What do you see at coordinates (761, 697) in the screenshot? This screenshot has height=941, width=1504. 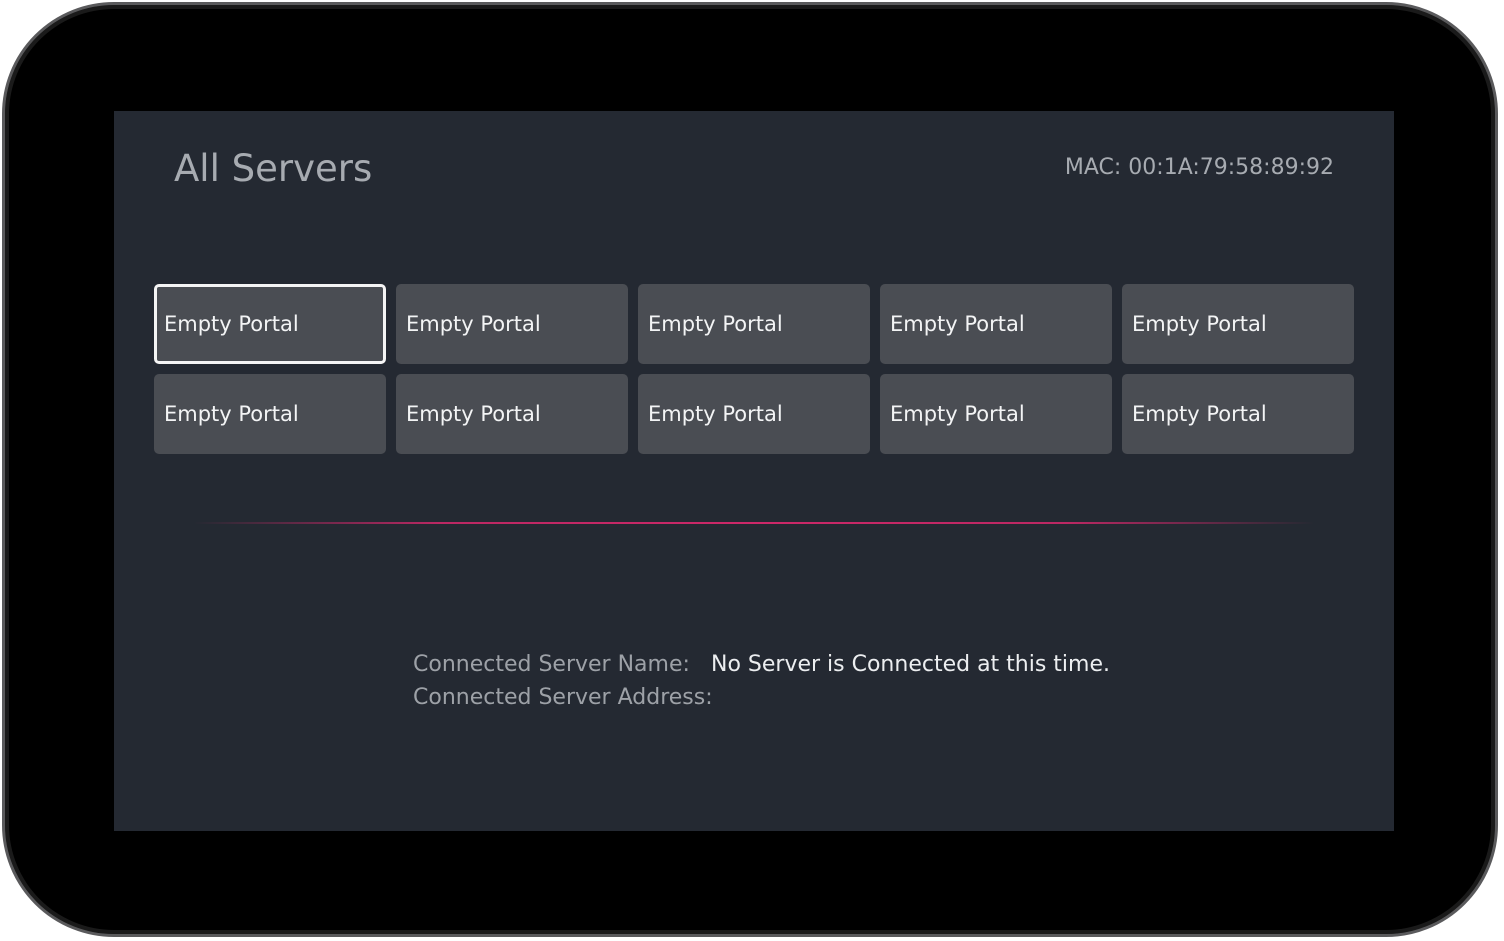 I see `connected-server-address-row: Connected Server Address:` at bounding box center [761, 697].